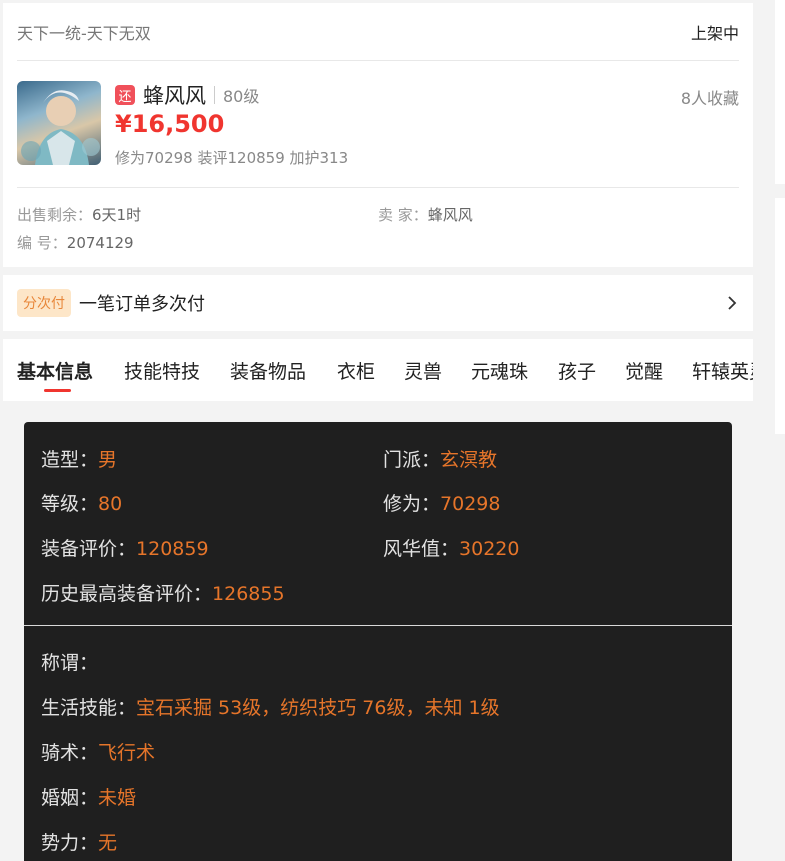  Describe the element at coordinates (89, 708) in the screenshot. I see `life-skills-label: 生活技能：` at that location.